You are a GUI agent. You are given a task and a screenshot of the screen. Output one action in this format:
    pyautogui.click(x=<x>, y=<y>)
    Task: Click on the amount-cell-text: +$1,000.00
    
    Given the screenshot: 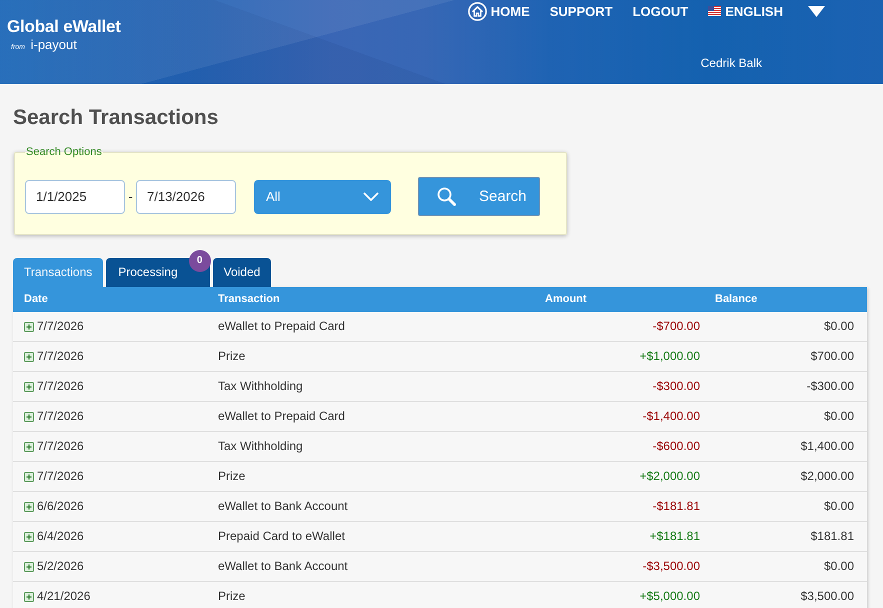 What is the action you would take?
    pyautogui.click(x=669, y=356)
    